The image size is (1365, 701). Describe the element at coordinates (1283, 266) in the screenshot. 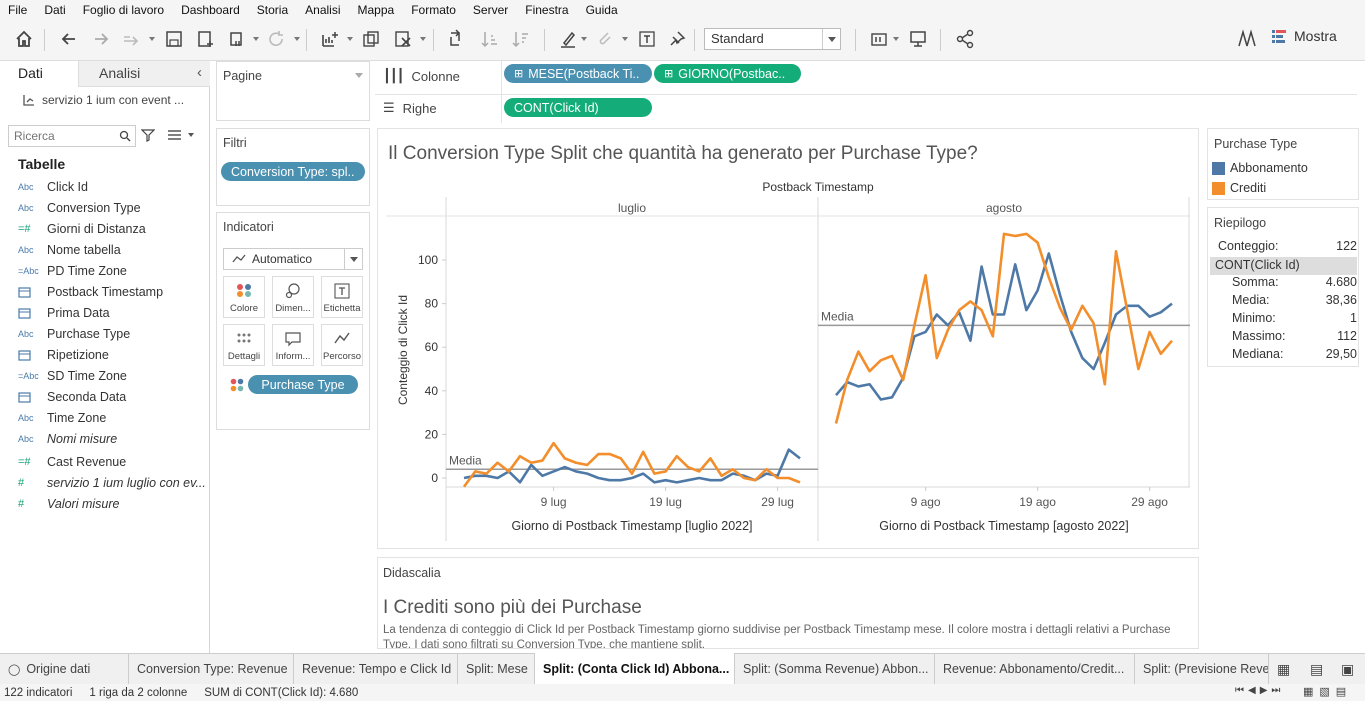

I see `summary-measure: CONT(Click Id)` at that location.